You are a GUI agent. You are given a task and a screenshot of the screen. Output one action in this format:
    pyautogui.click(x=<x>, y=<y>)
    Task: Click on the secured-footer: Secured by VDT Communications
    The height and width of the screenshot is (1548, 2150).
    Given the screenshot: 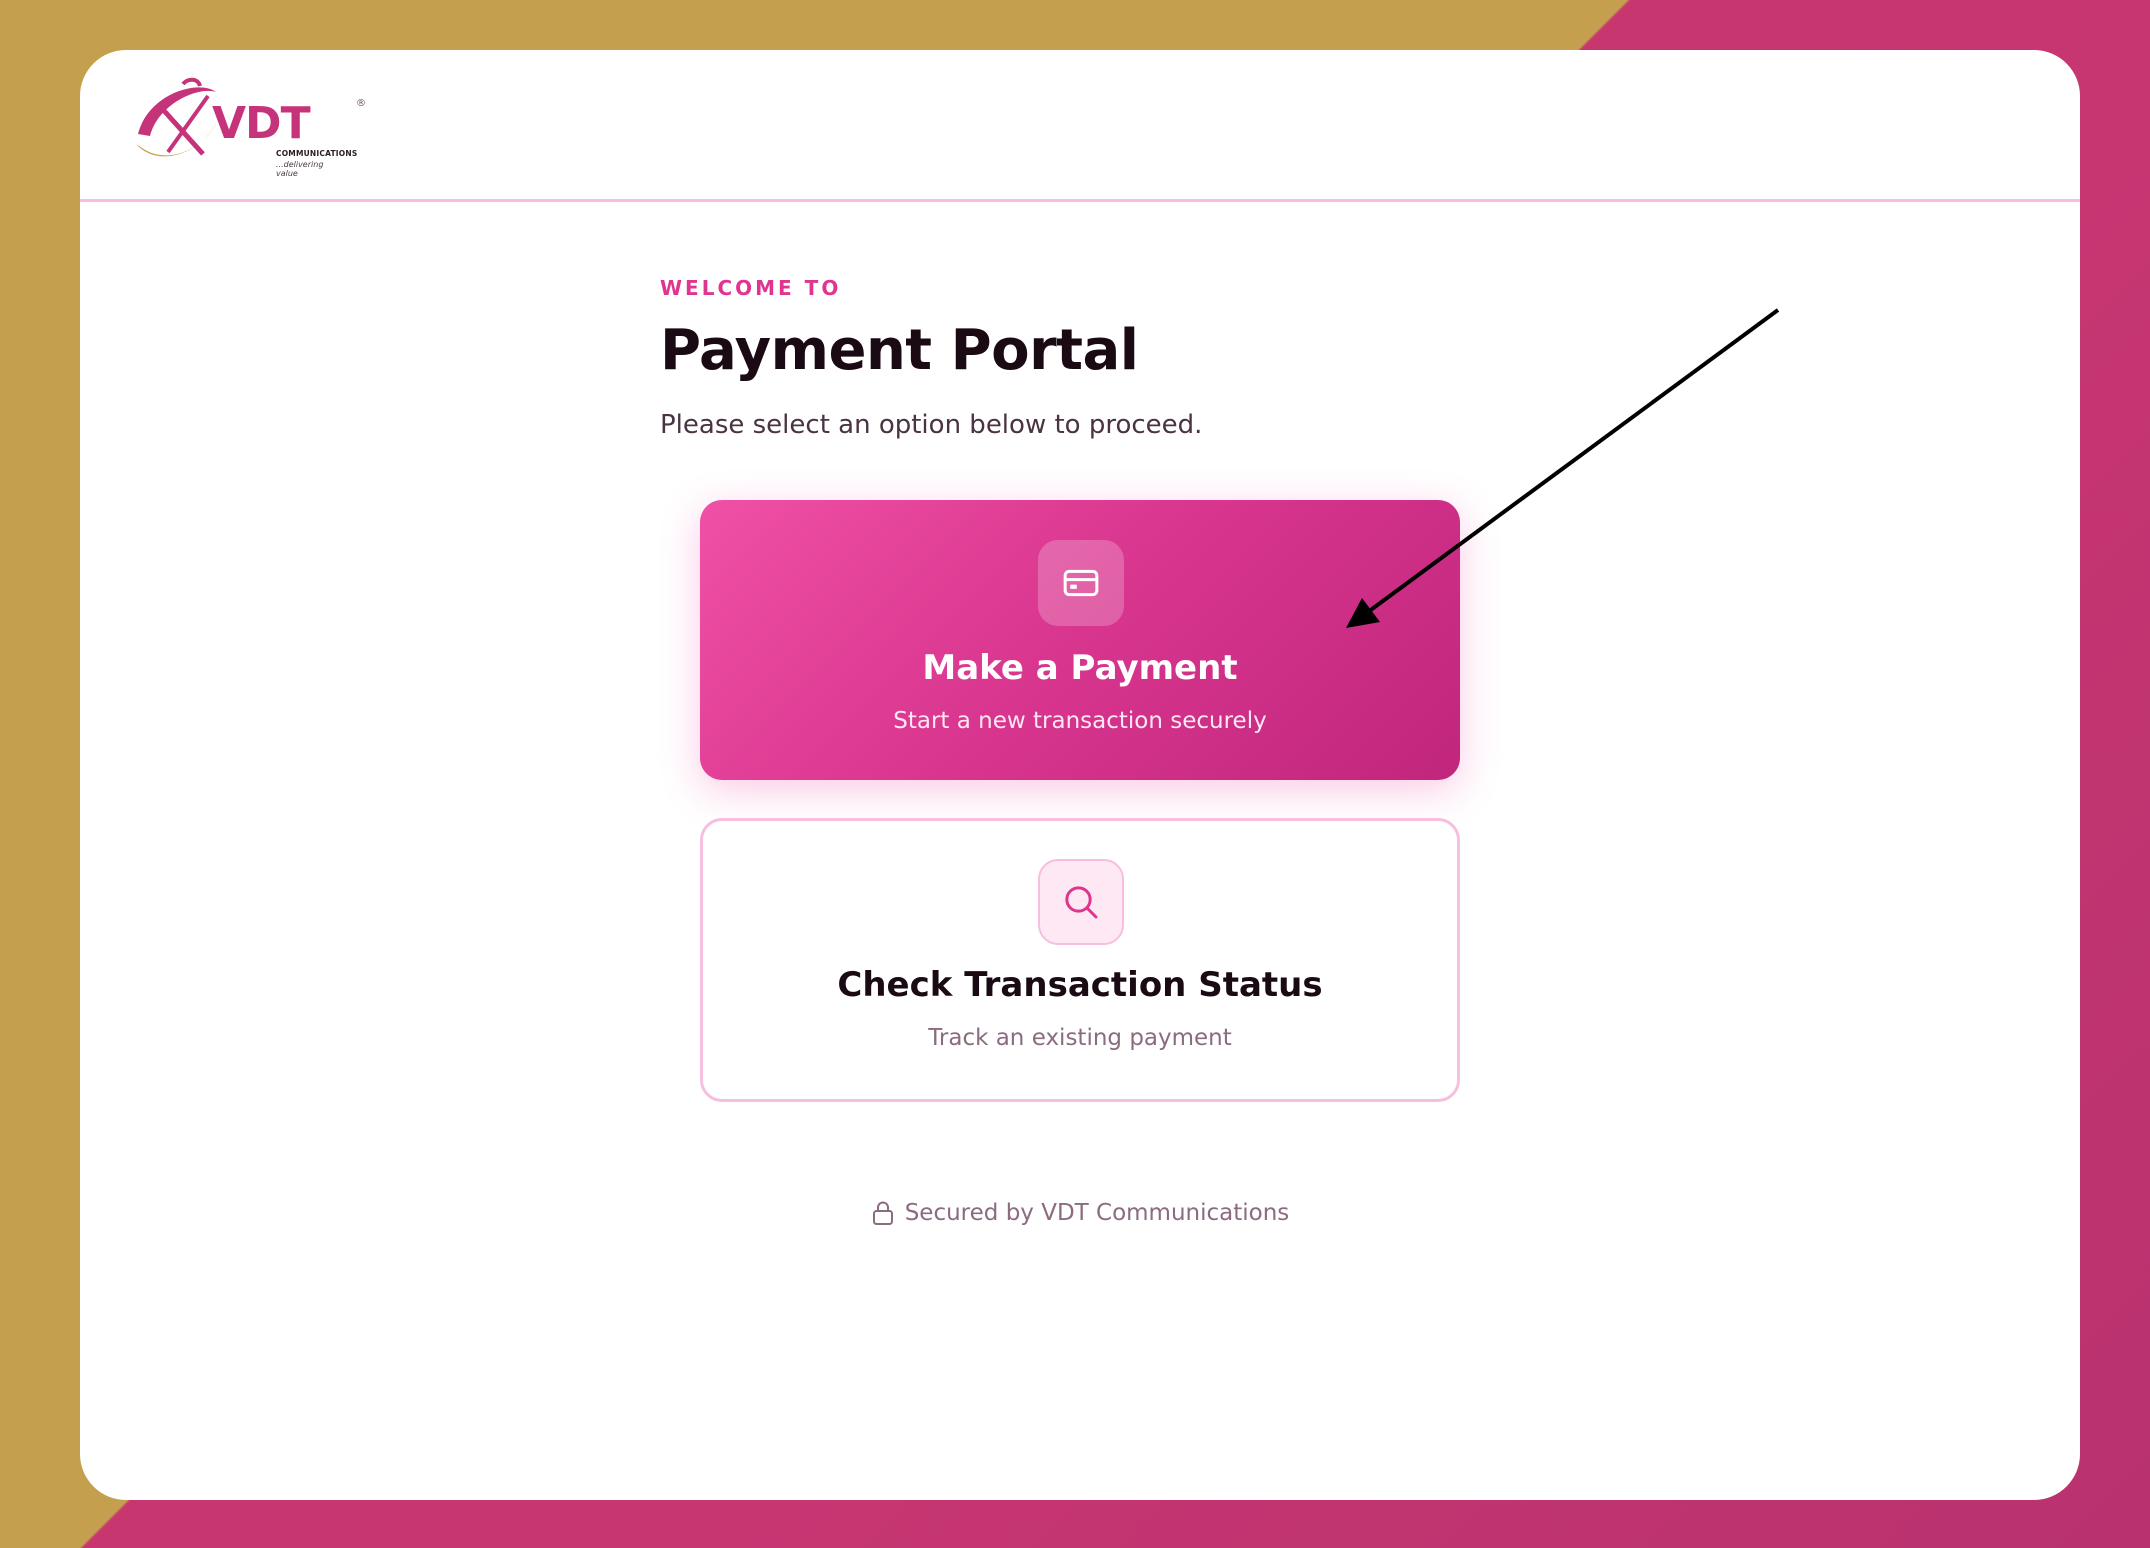 What is the action you would take?
    pyautogui.click(x=1080, y=1213)
    